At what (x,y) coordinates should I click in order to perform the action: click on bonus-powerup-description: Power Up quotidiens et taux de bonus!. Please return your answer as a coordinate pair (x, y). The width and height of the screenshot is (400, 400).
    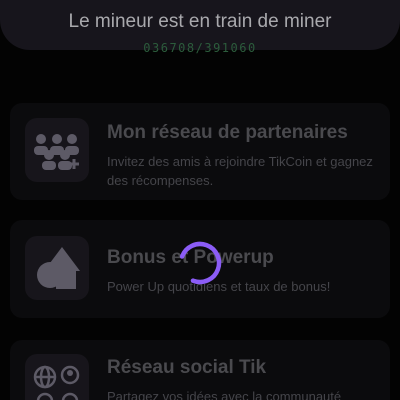
    Looking at the image, I should click on (219, 286).